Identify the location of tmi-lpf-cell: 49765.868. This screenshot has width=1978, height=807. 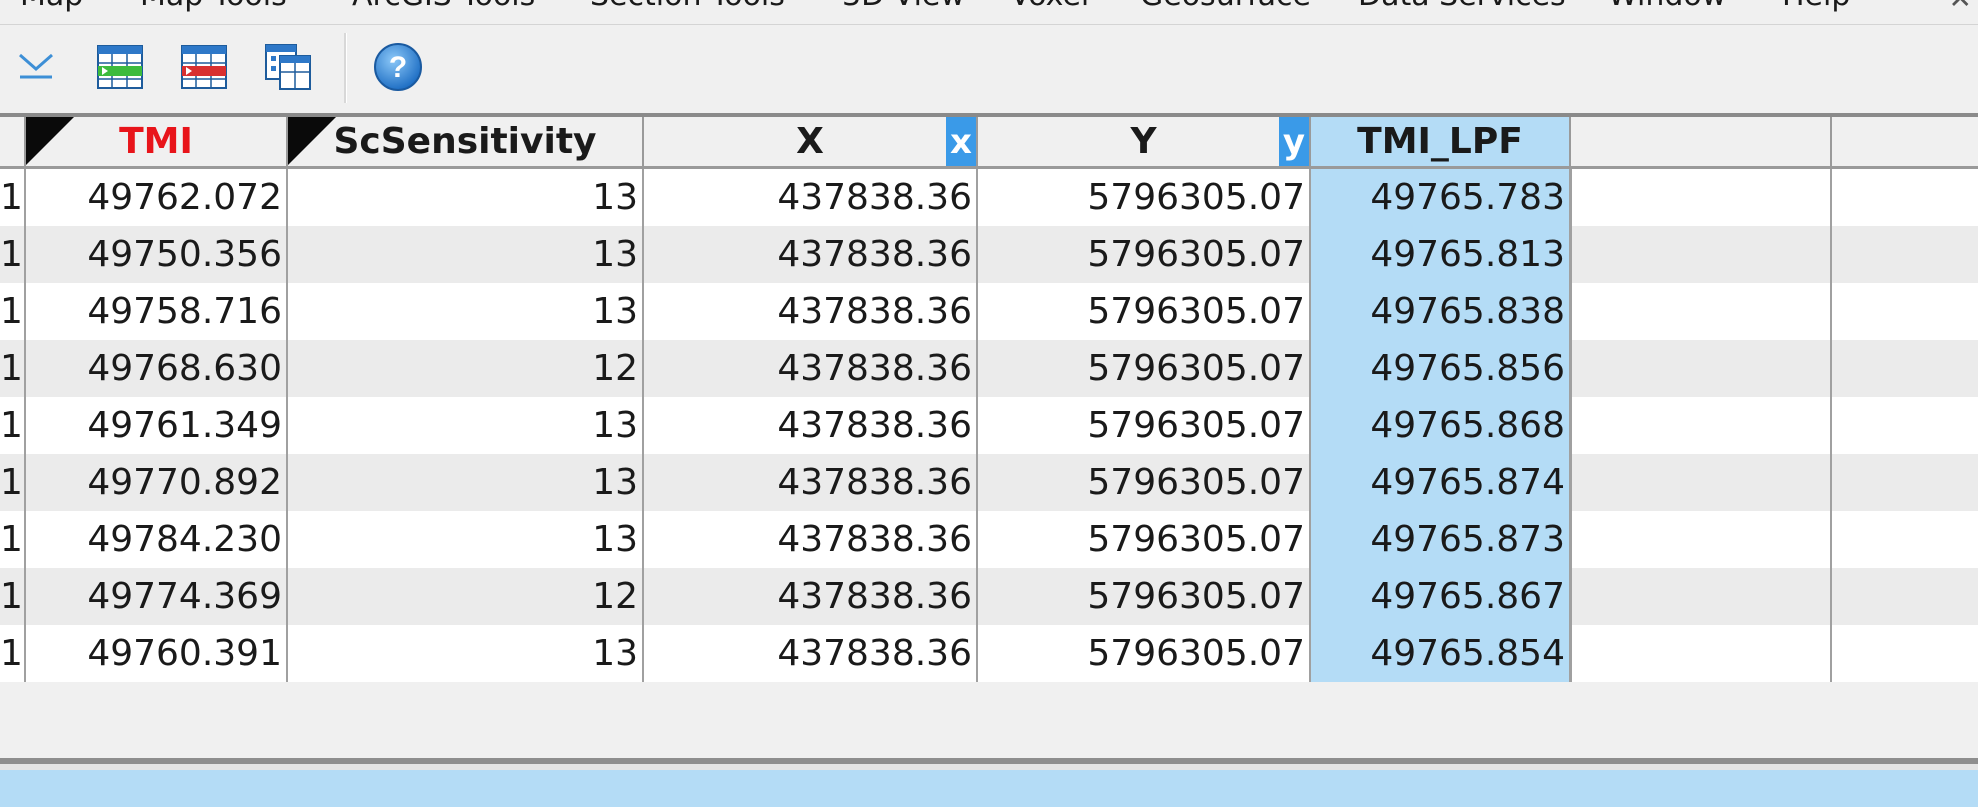
(1441, 425).